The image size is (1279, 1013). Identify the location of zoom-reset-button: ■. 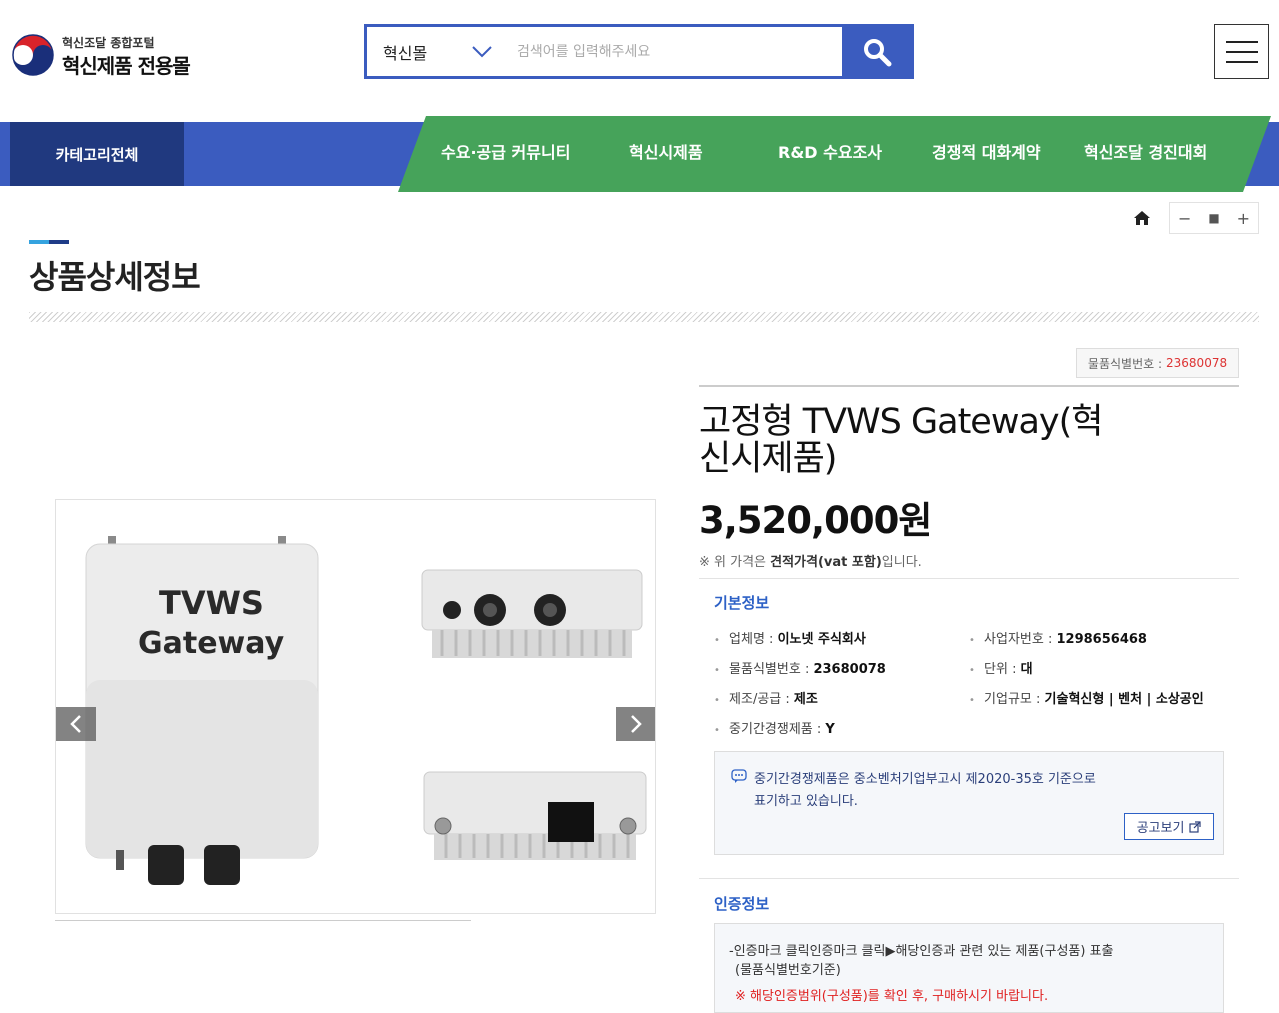
(1213, 218).